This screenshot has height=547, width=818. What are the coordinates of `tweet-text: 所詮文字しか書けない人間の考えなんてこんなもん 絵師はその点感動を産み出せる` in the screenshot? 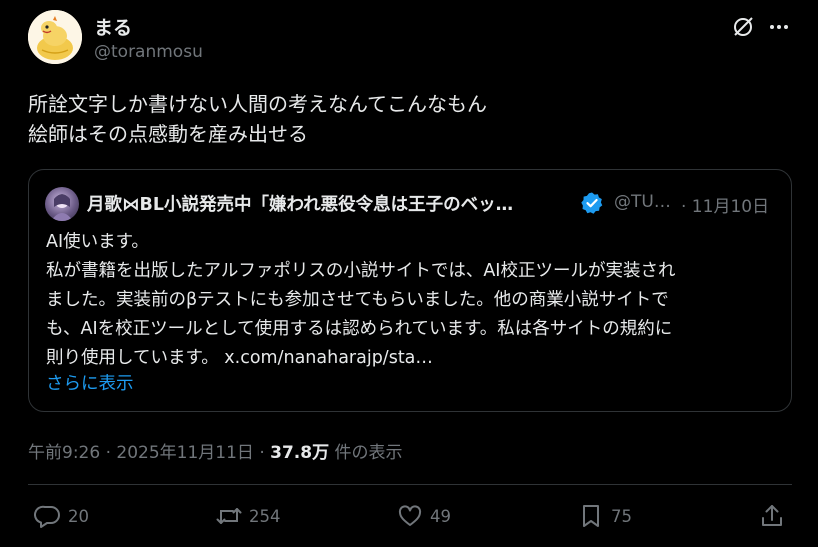 It's located at (257, 119).